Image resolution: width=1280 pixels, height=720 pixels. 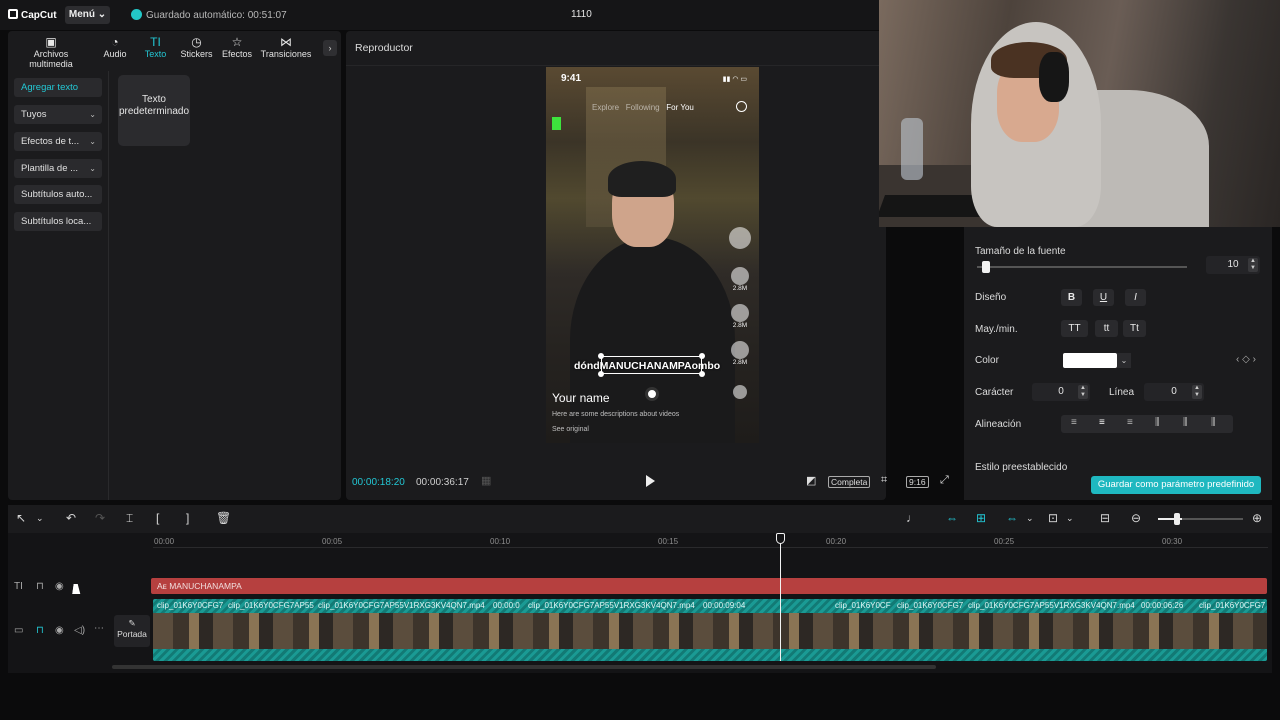 What do you see at coordinates (652, 394) in the screenshot?
I see `rotate-handle-icon` at bounding box center [652, 394].